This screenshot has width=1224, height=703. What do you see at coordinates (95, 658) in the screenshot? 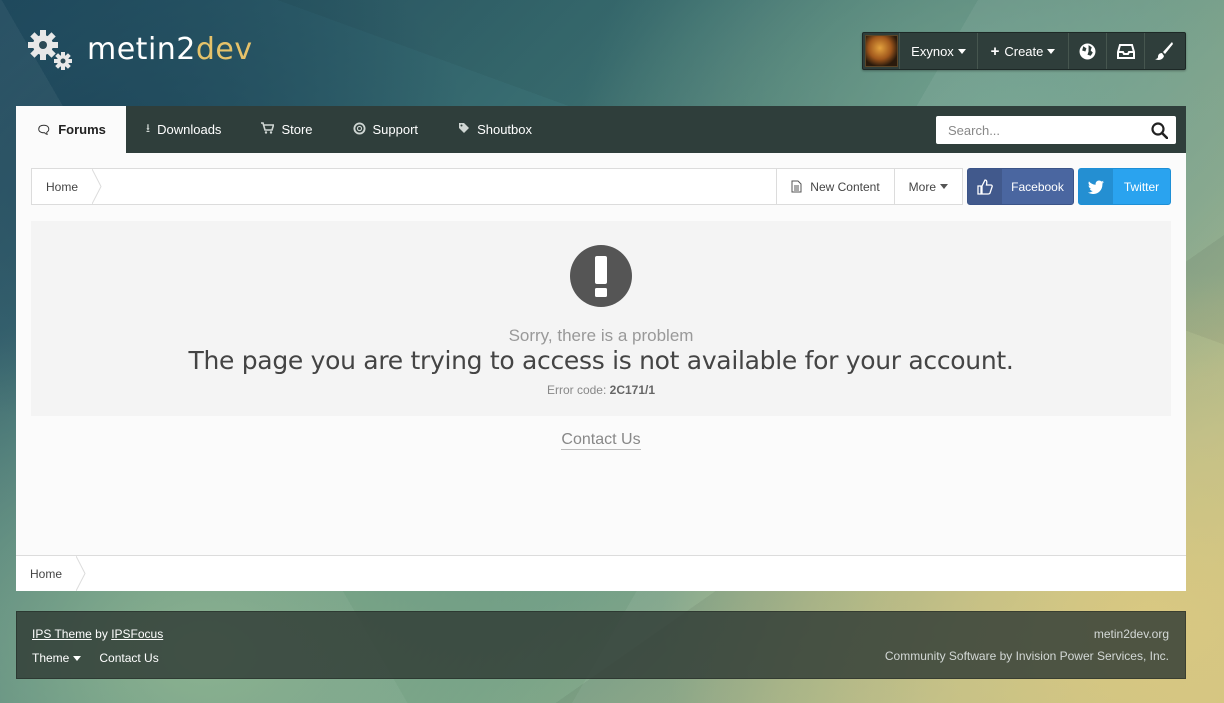
I see `footer-links: Theme Contact Us` at bounding box center [95, 658].